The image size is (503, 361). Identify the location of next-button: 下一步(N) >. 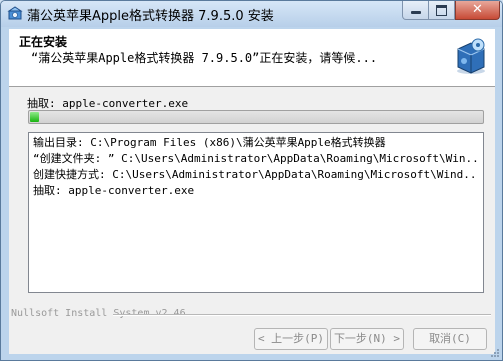
(367, 339).